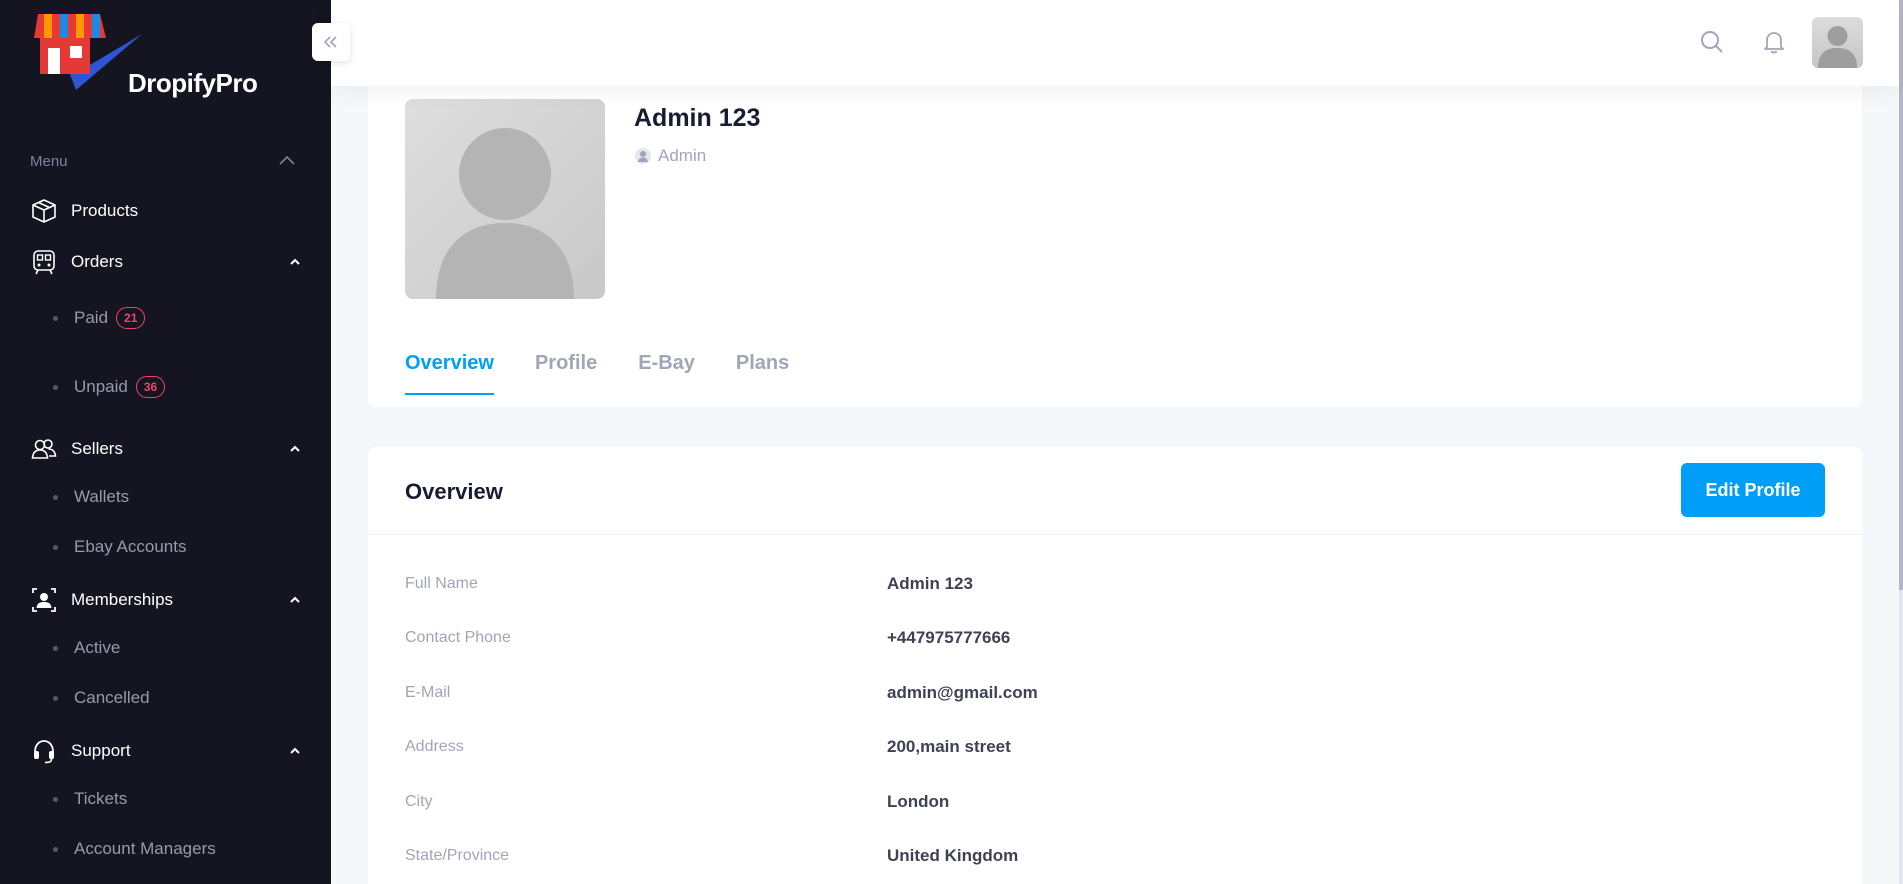 This screenshot has width=1903, height=884. I want to click on tab-overview: Overview, so click(449, 373).